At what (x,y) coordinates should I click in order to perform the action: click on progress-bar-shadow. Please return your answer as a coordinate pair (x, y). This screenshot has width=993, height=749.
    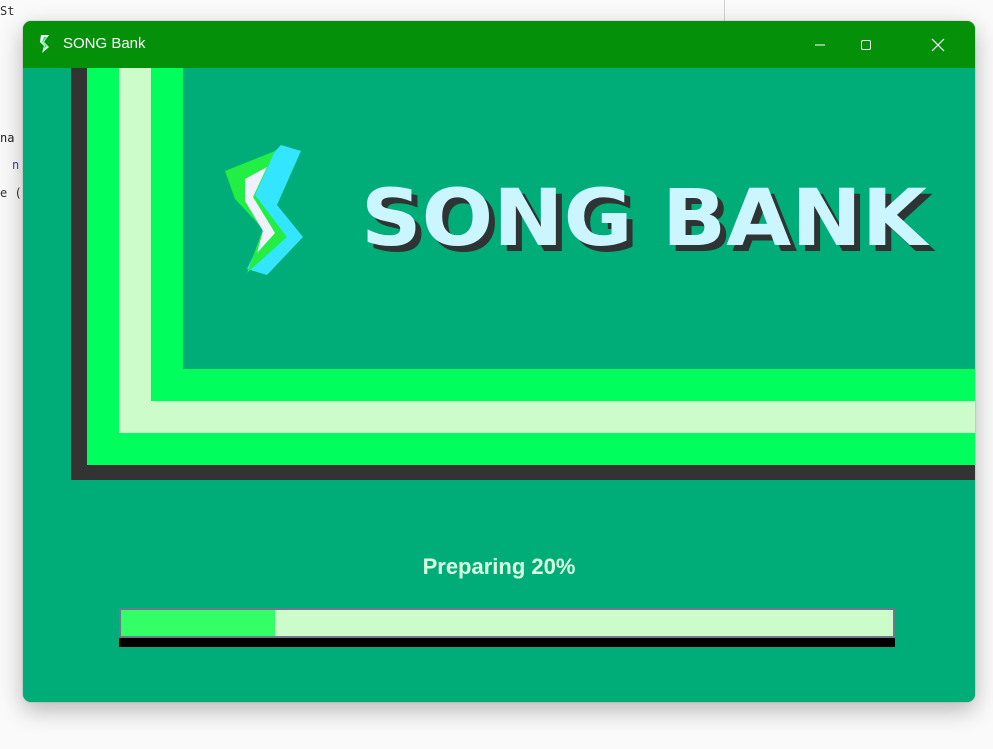
    Looking at the image, I should click on (507, 642).